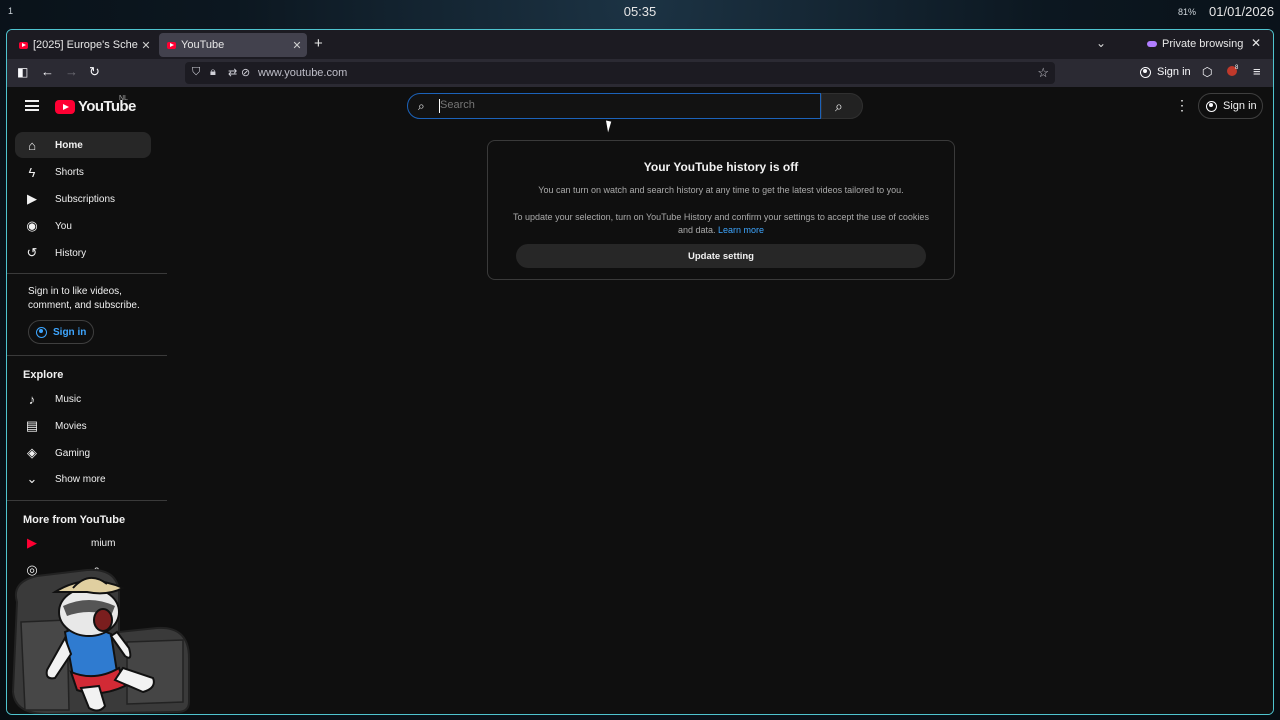 This screenshot has height=720, width=1280. Describe the element at coordinates (103, 543) in the screenshot. I see `sidebar-item-label: mium` at that location.